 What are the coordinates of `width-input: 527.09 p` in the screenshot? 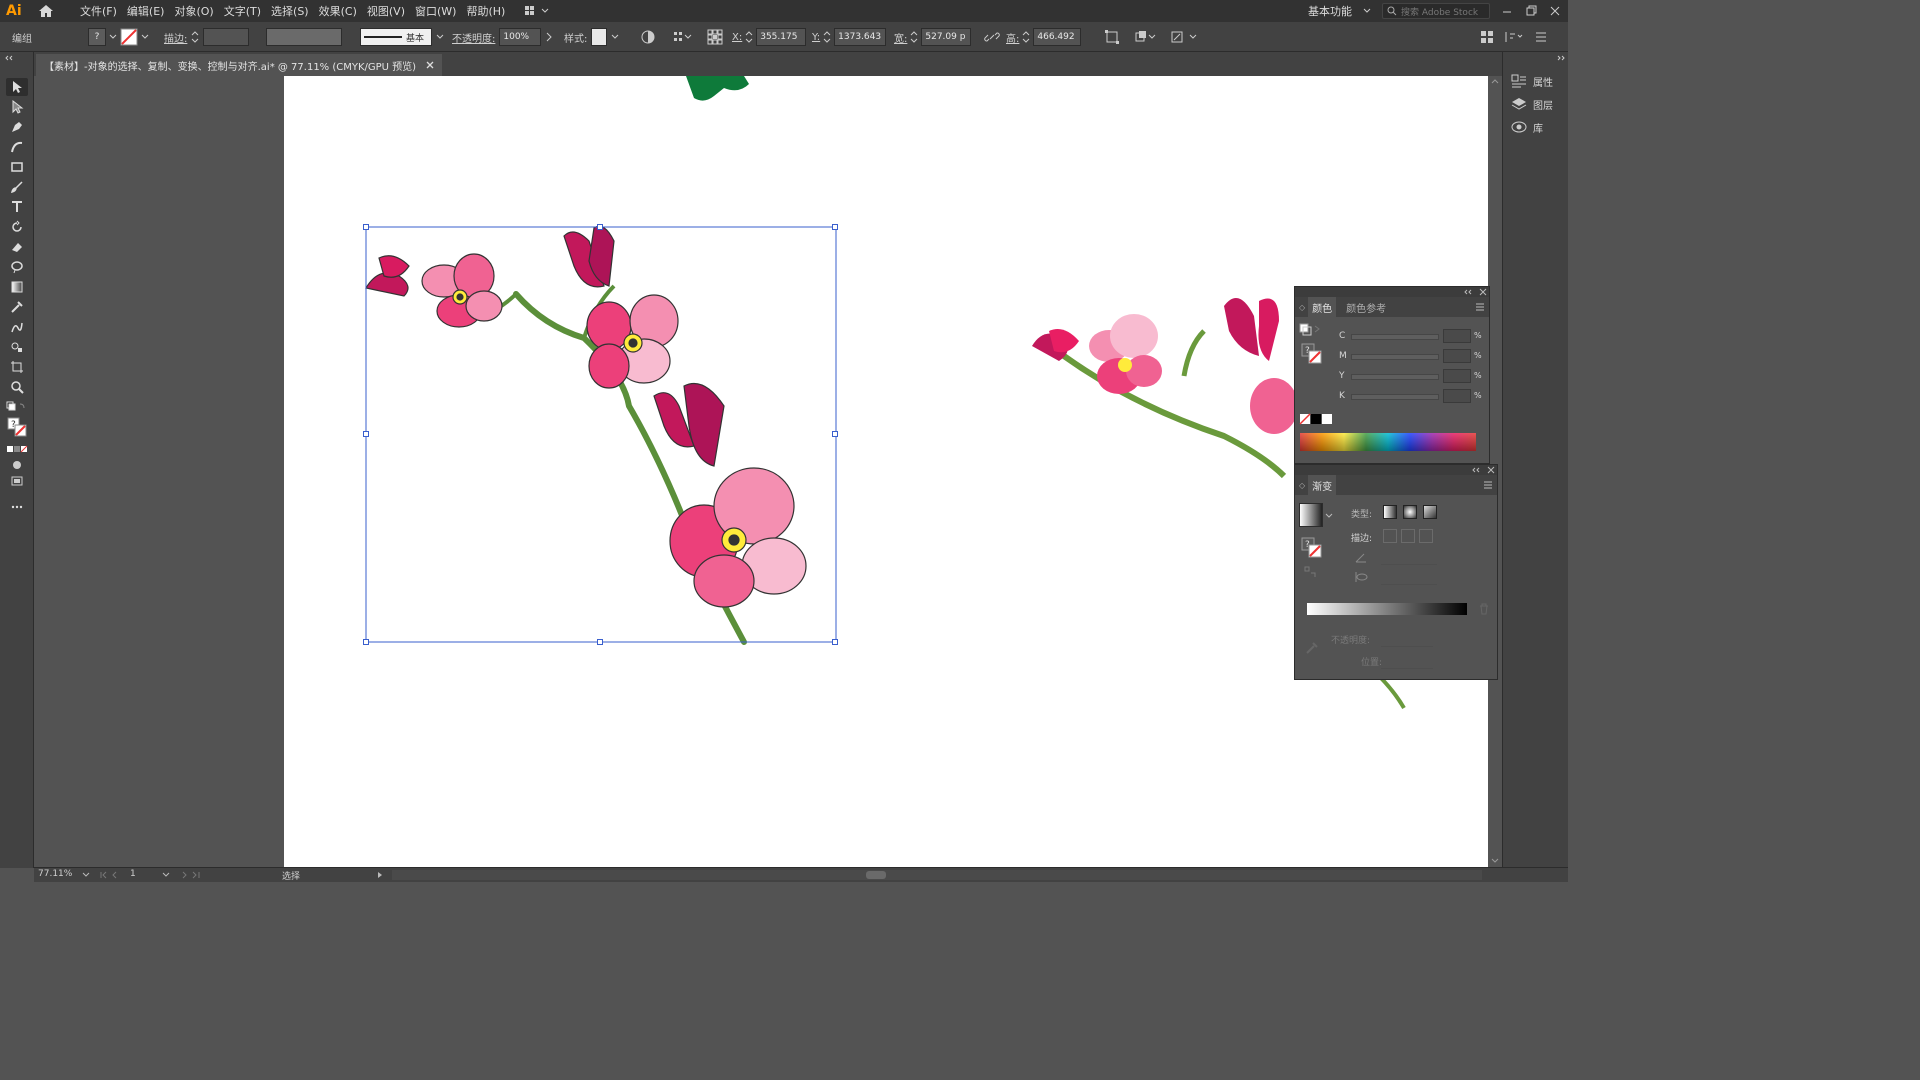 It's located at (946, 37).